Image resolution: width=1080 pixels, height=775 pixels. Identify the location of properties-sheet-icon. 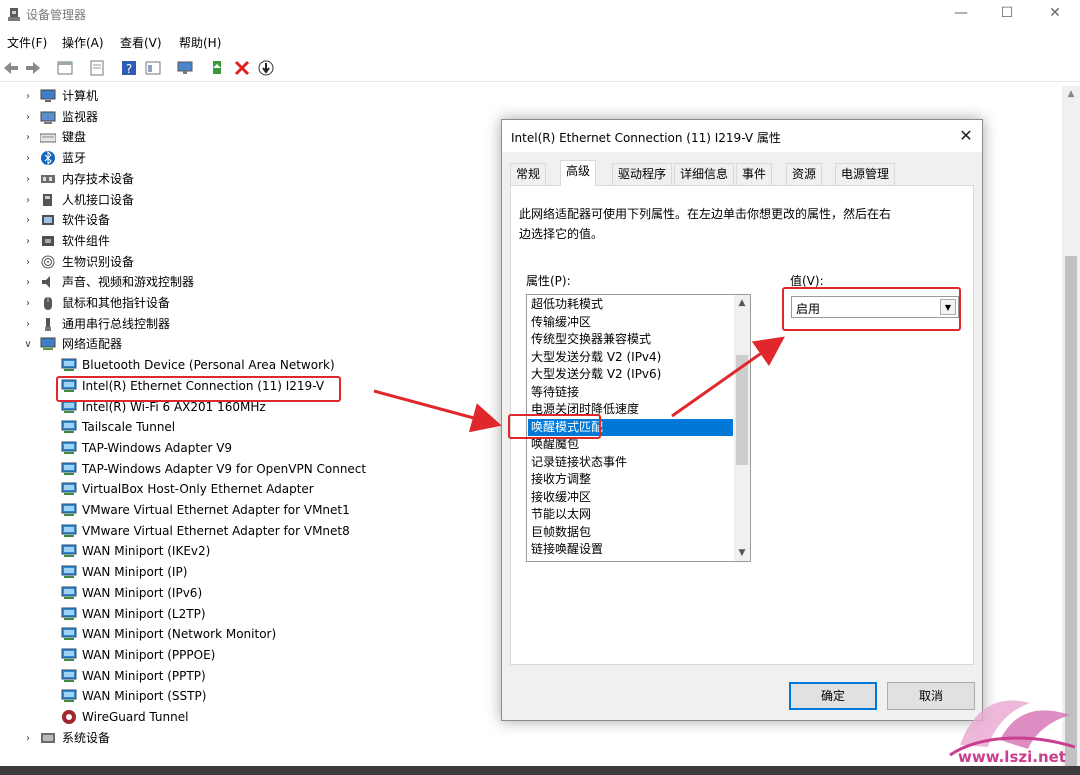
(97, 68).